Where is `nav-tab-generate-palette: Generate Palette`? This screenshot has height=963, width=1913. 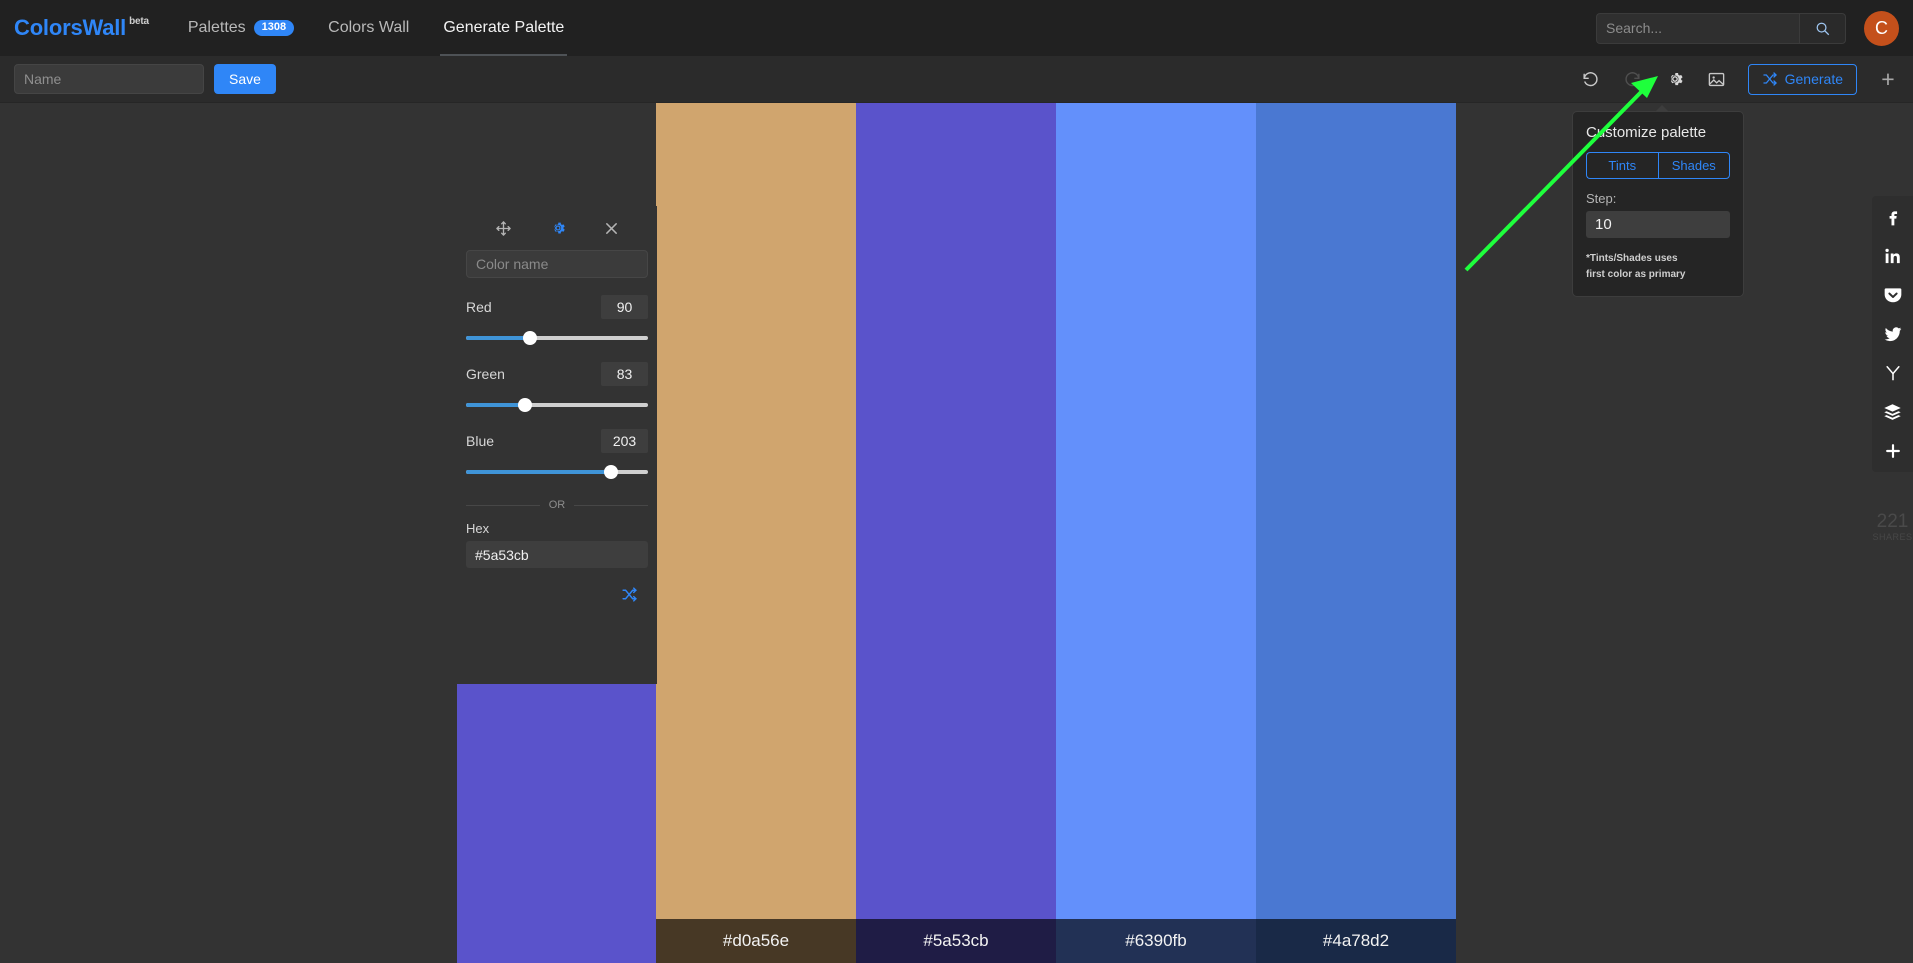
nav-tab-generate-palette: Generate Palette is located at coordinates (503, 28).